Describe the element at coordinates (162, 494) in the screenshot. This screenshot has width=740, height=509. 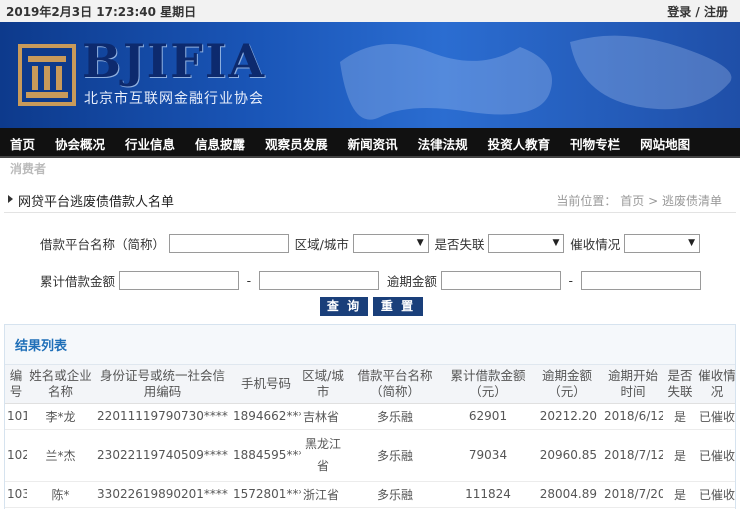
I see `cell-id-number: 33022619890201****` at that location.